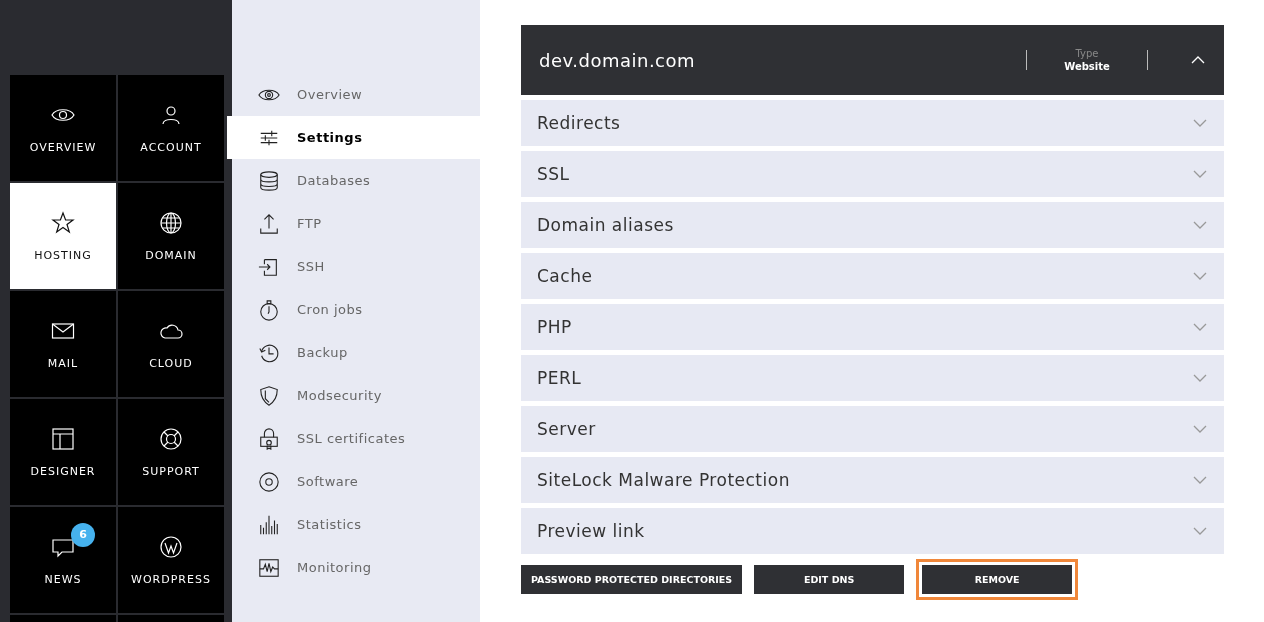 The height and width of the screenshot is (622, 1264). Describe the element at coordinates (356, 438) in the screenshot. I see `menu-item: SSL certificates` at that location.